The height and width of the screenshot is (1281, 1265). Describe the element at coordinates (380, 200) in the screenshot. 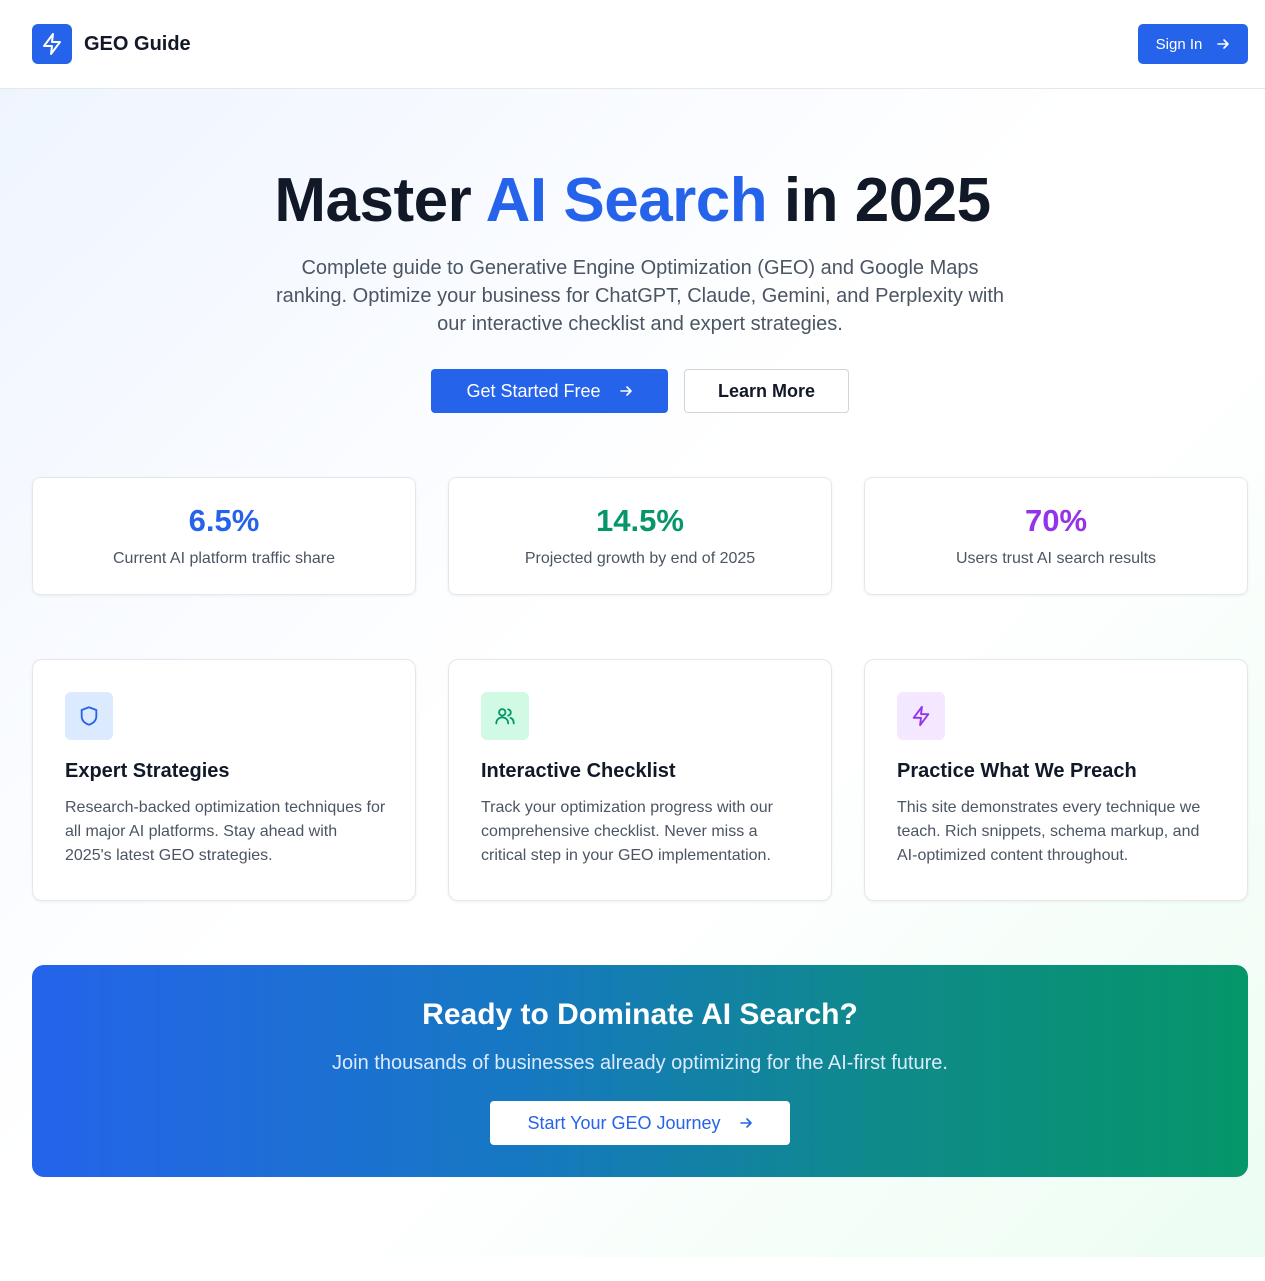

I see `hero-title-part1: Master` at that location.